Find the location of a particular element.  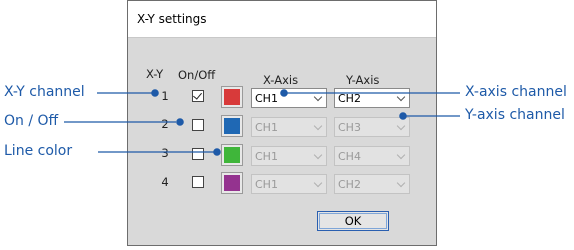

callout-xy-channel: X-Y channel is located at coordinates (44, 92).